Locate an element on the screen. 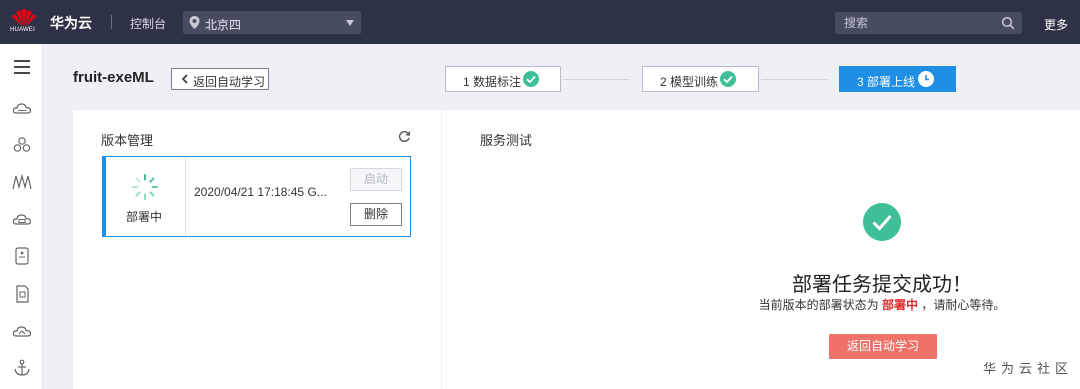 The image size is (1080, 389). cluster-icon is located at coordinates (22, 145).